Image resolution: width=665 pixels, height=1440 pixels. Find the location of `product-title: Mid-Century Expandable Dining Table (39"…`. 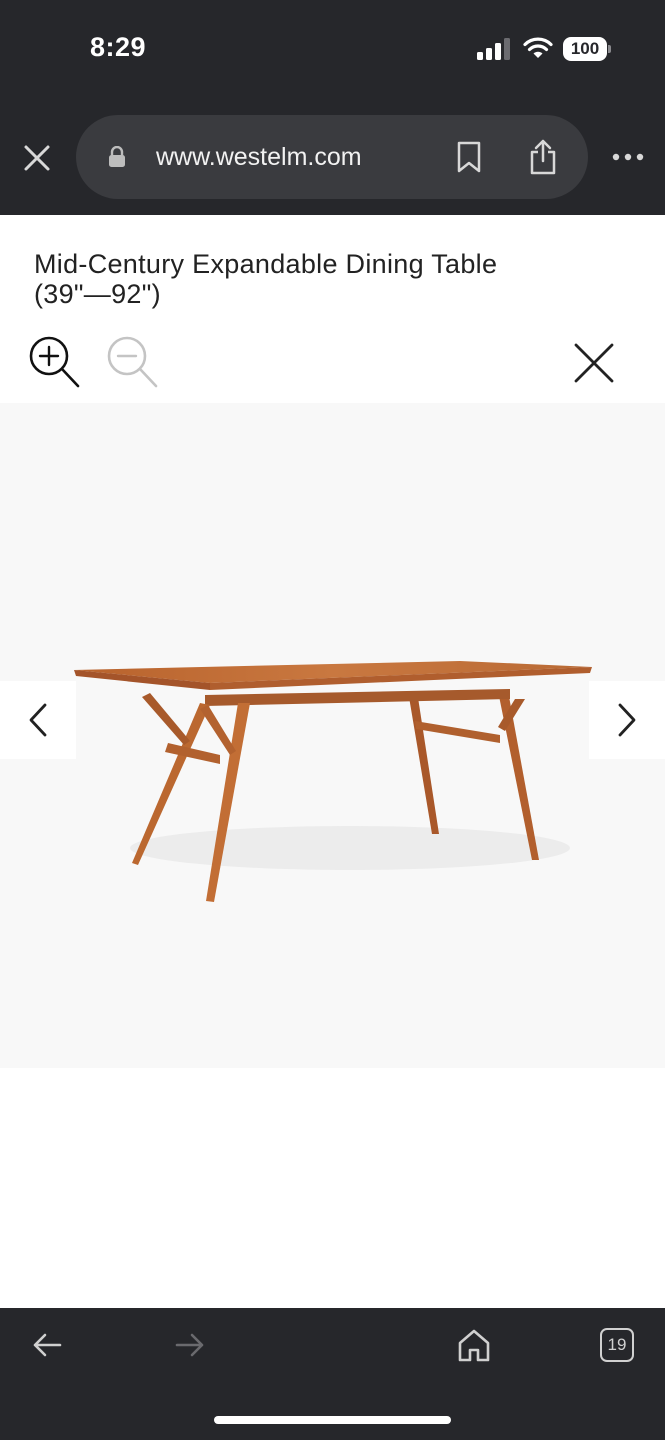

product-title: Mid-Century Expandable Dining Table (39"… is located at coordinates (266, 279).